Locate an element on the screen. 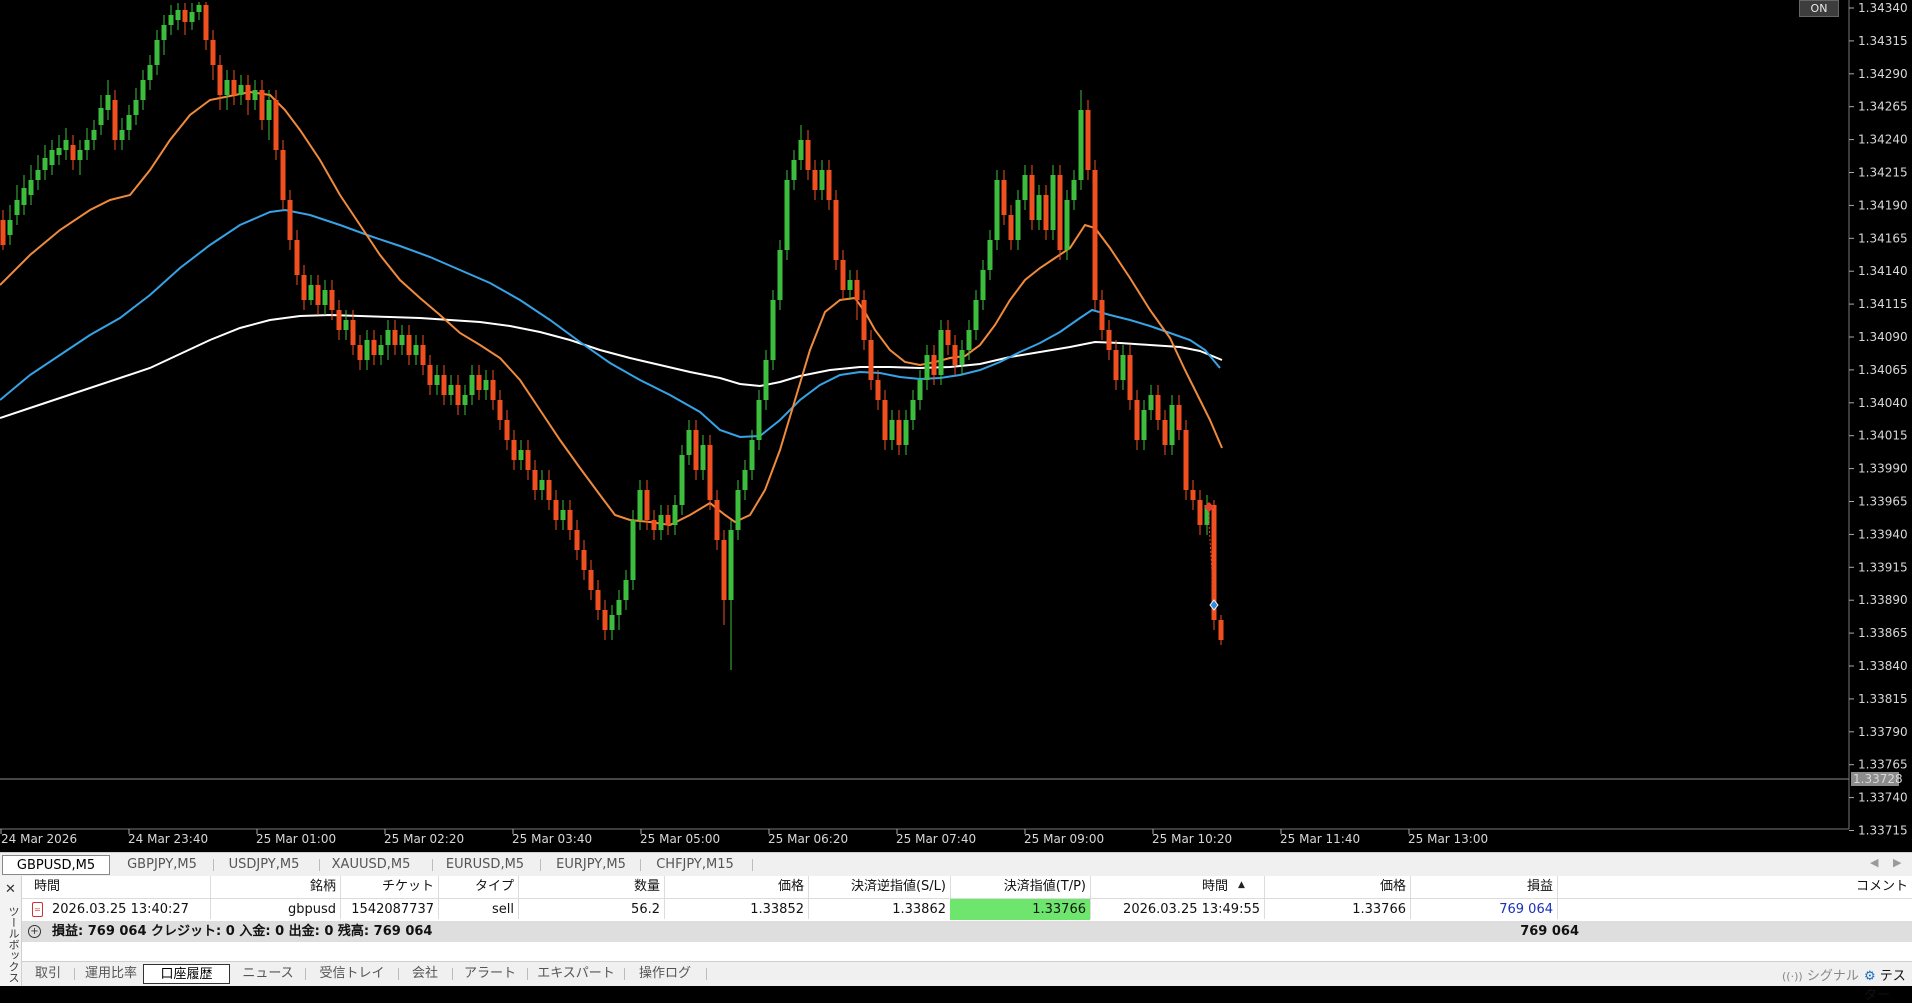 The height and width of the screenshot is (1003, 1912). tab-company: 会社 is located at coordinates (425, 974).